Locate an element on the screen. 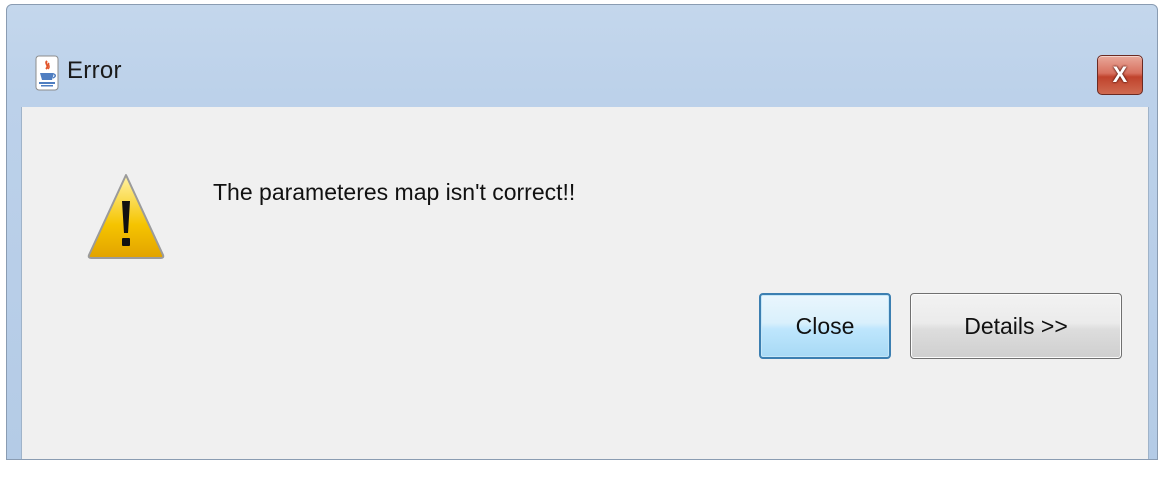  java-cup-icon is located at coordinates (47, 73).